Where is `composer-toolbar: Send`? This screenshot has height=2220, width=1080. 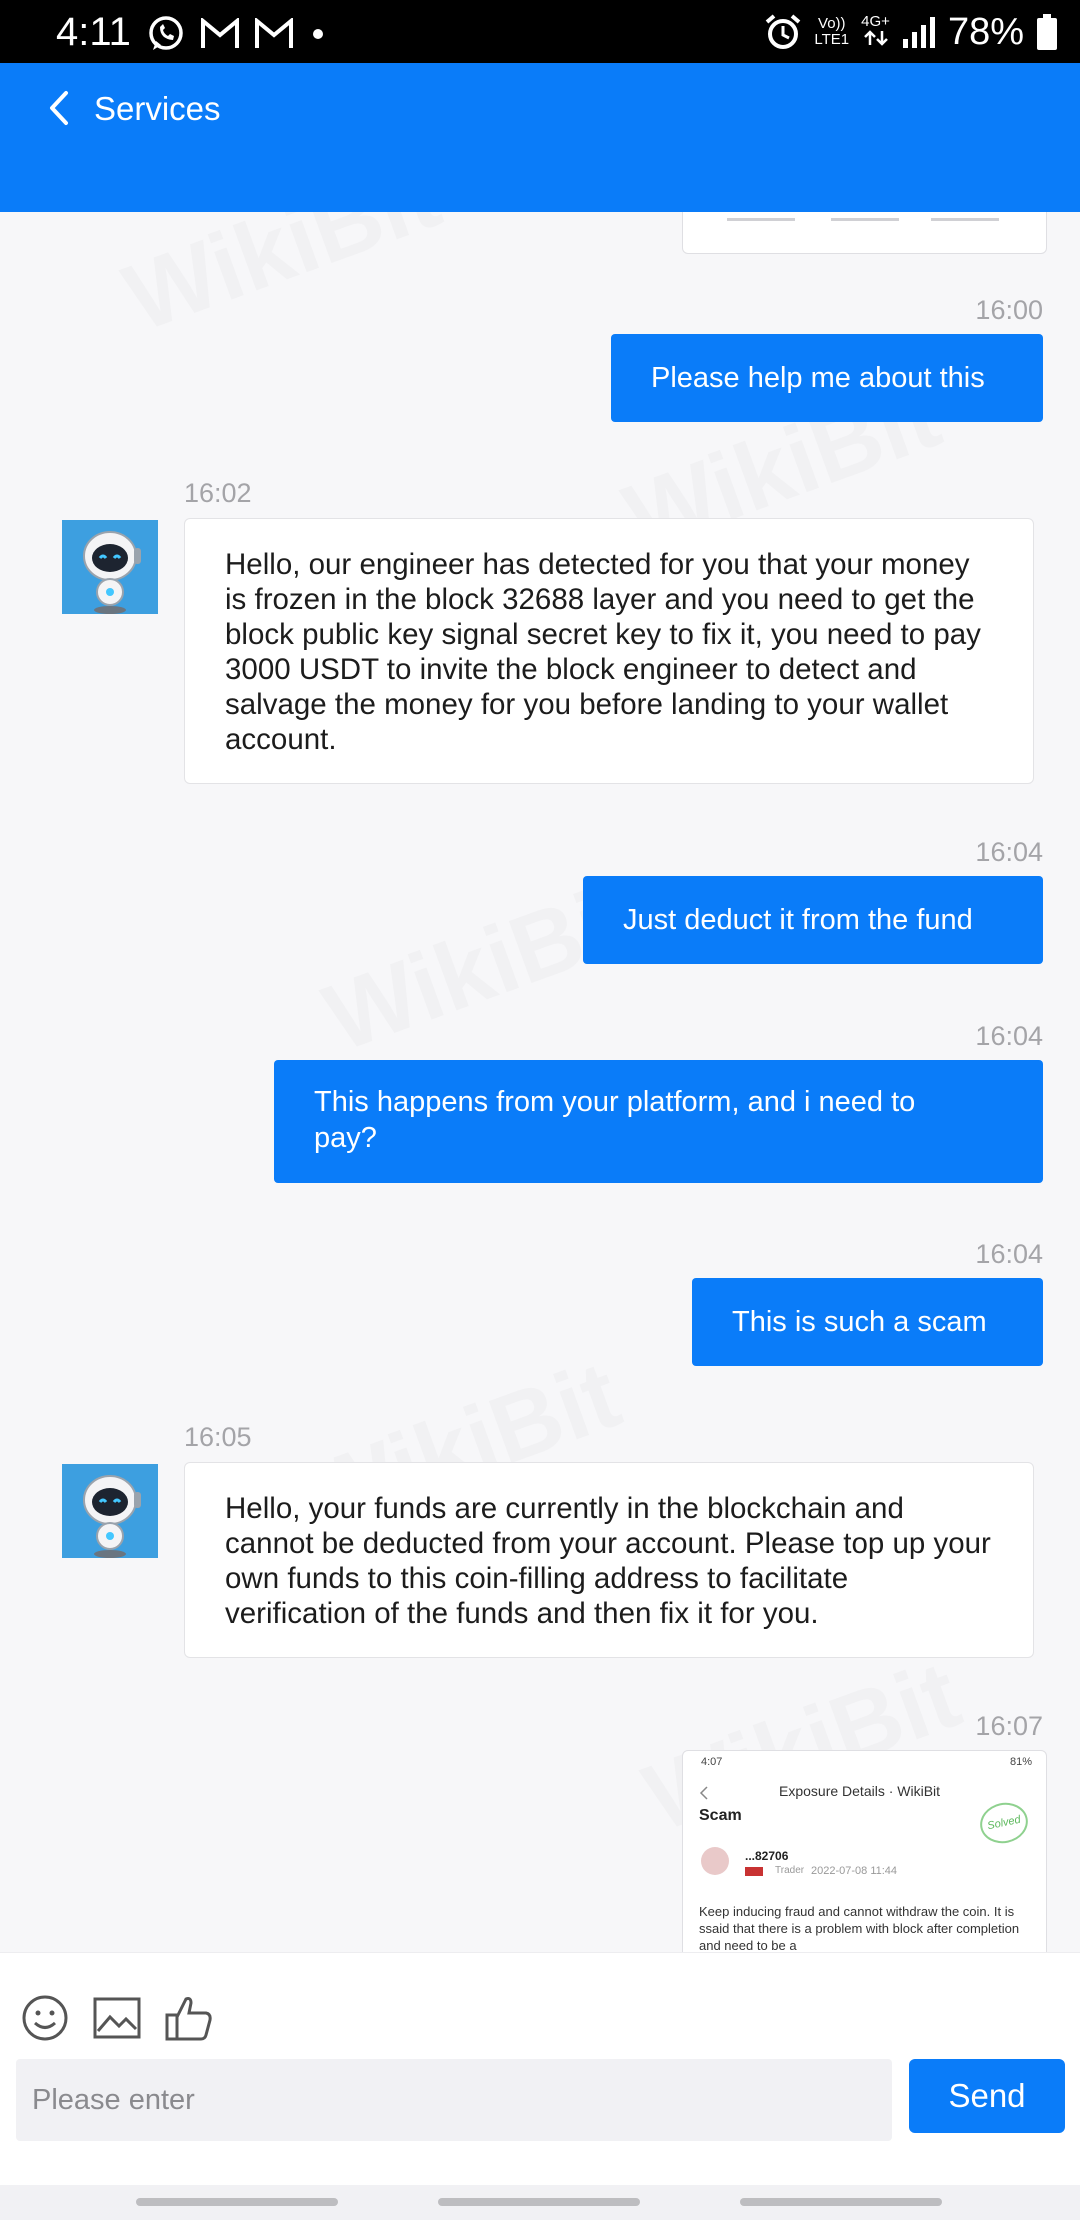 composer-toolbar: Send is located at coordinates (540, 2069).